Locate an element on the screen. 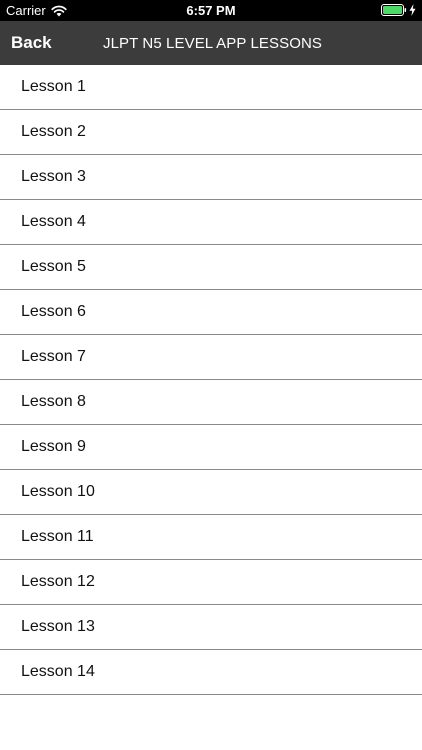 Image resolution: width=422 pixels, height=750 pixels. battery-indicator is located at coordinates (398, 10).